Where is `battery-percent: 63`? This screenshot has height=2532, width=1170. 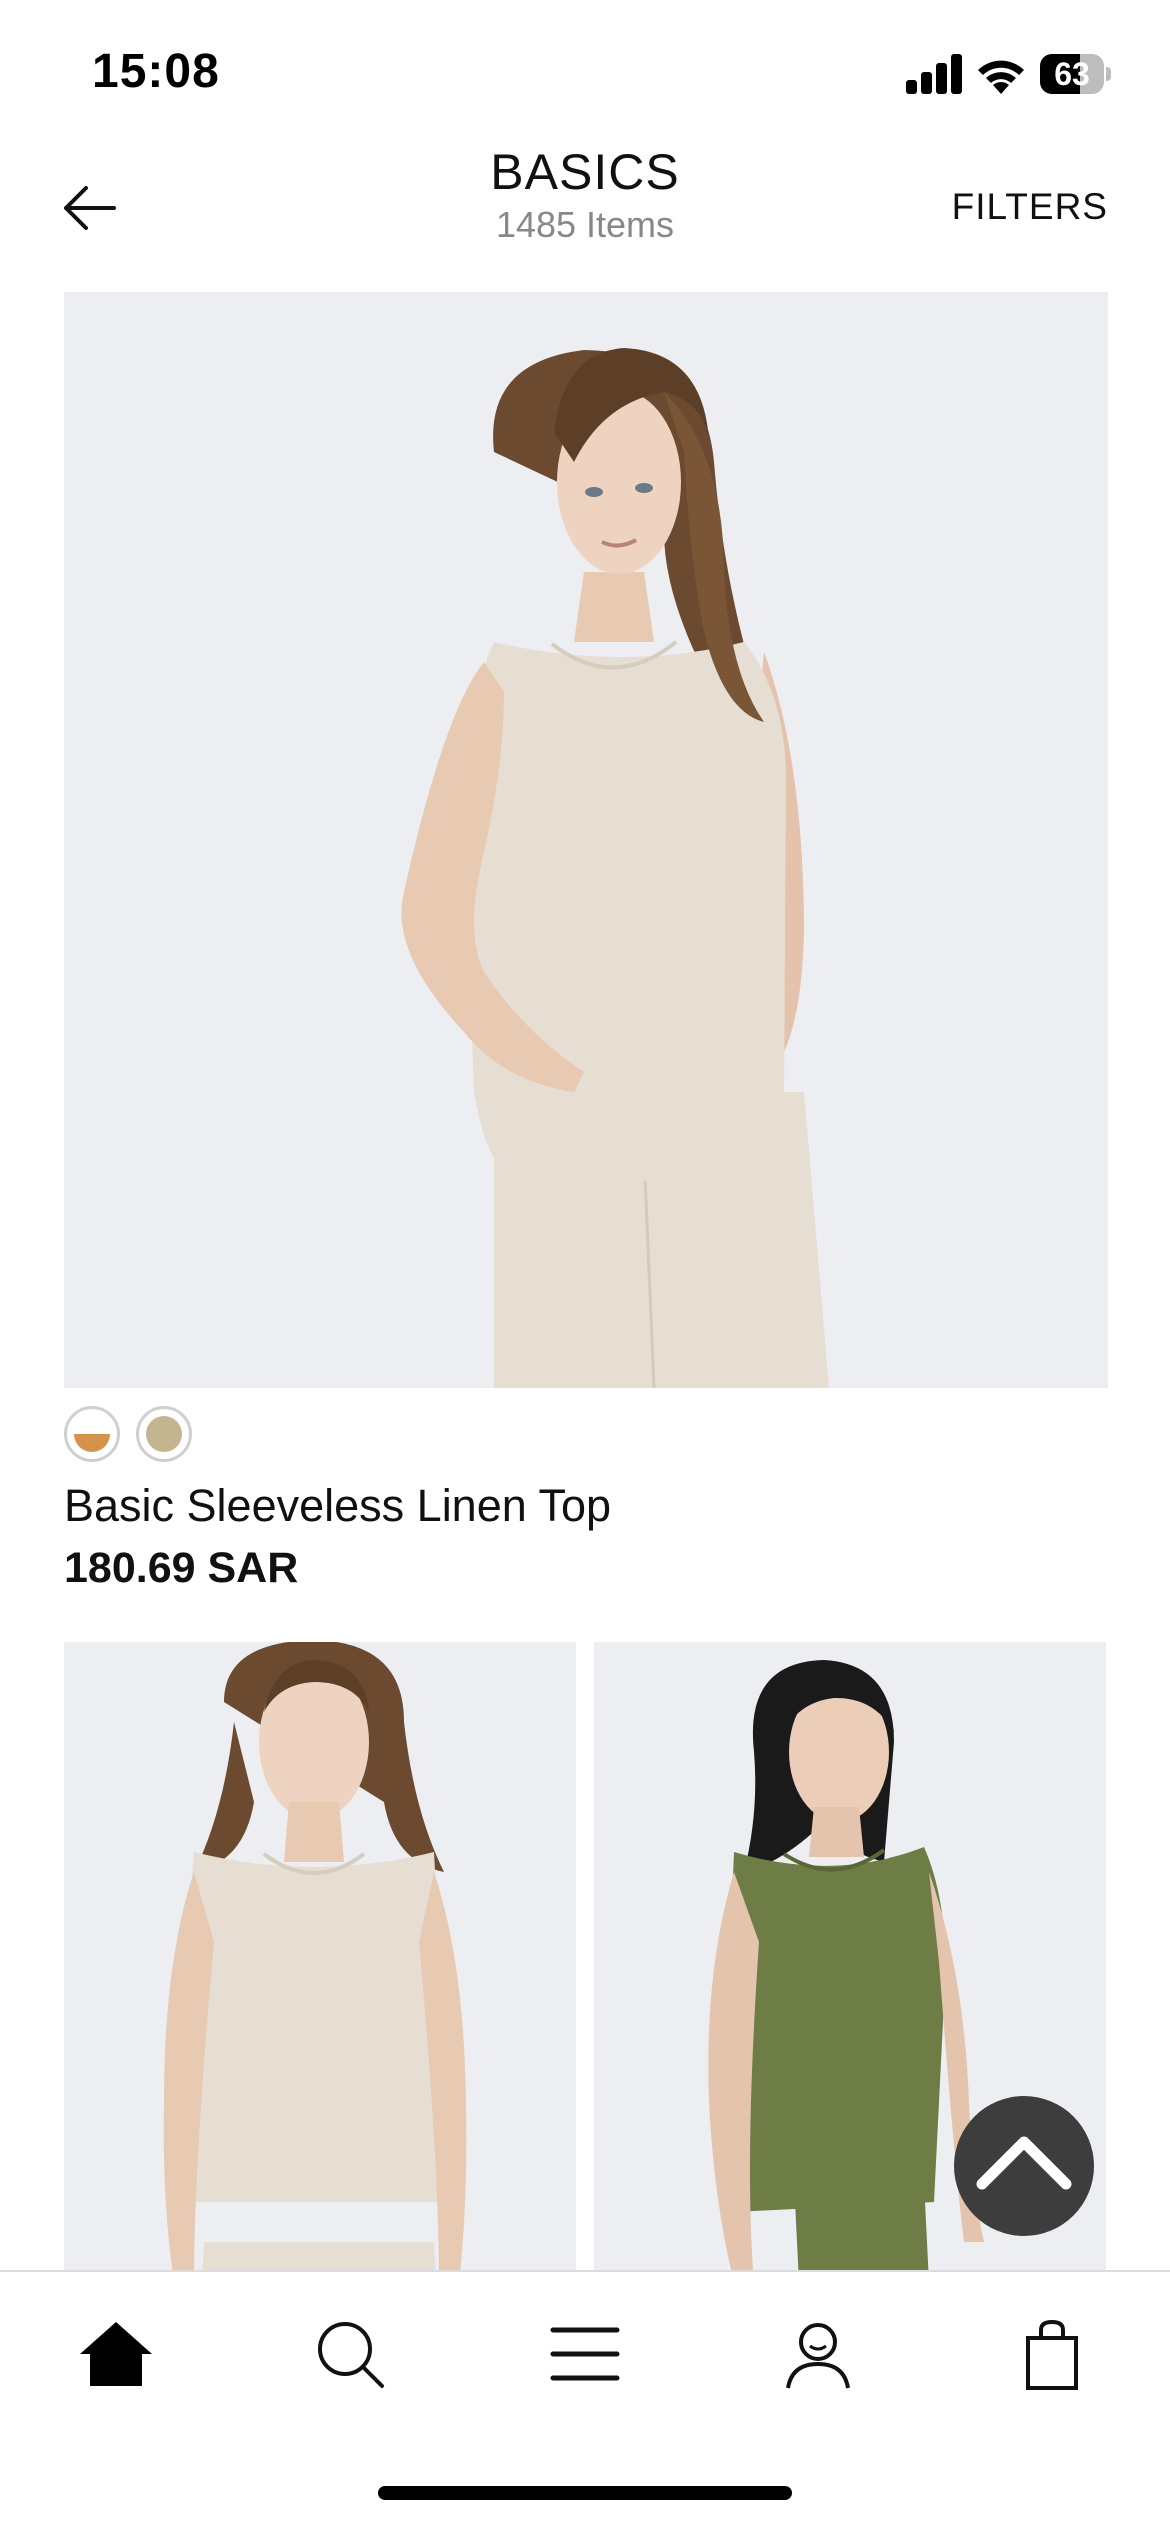 battery-percent: 63 is located at coordinates (1072, 74).